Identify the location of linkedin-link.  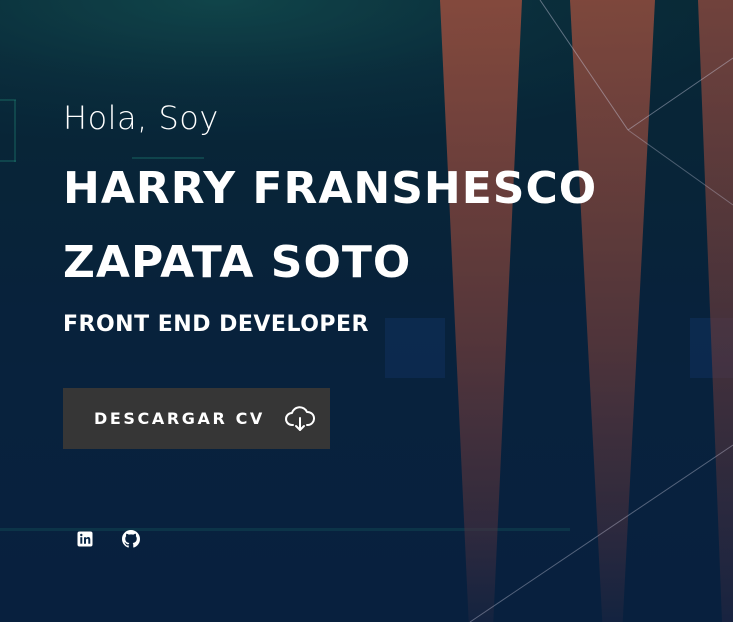
(85, 539).